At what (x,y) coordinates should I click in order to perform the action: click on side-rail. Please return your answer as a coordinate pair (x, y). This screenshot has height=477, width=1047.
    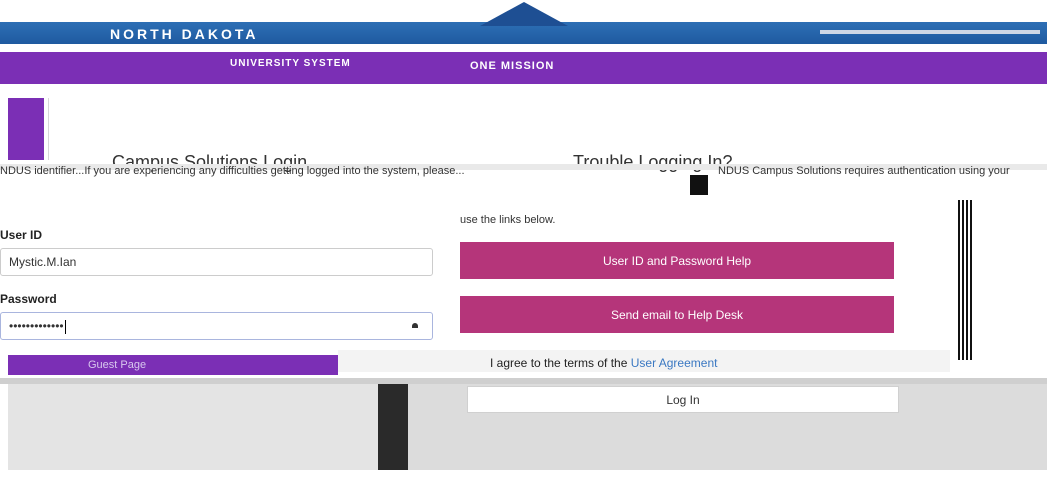
    Looking at the image, I should click on (26, 129).